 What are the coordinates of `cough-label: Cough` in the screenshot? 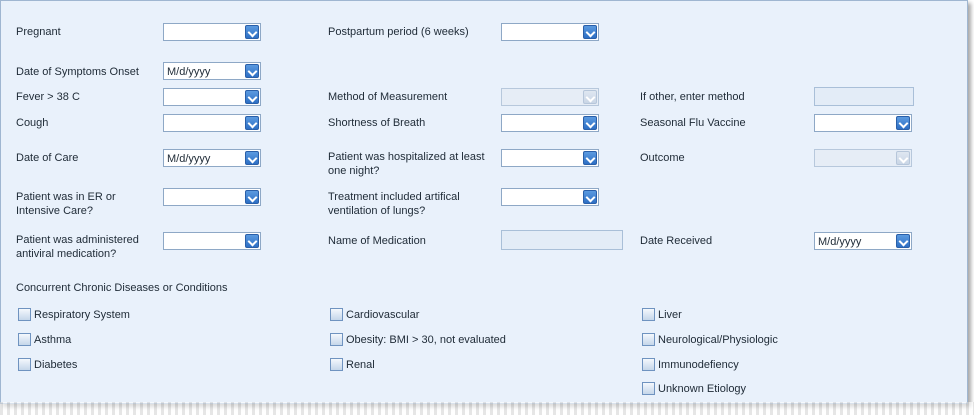 It's located at (32, 123).